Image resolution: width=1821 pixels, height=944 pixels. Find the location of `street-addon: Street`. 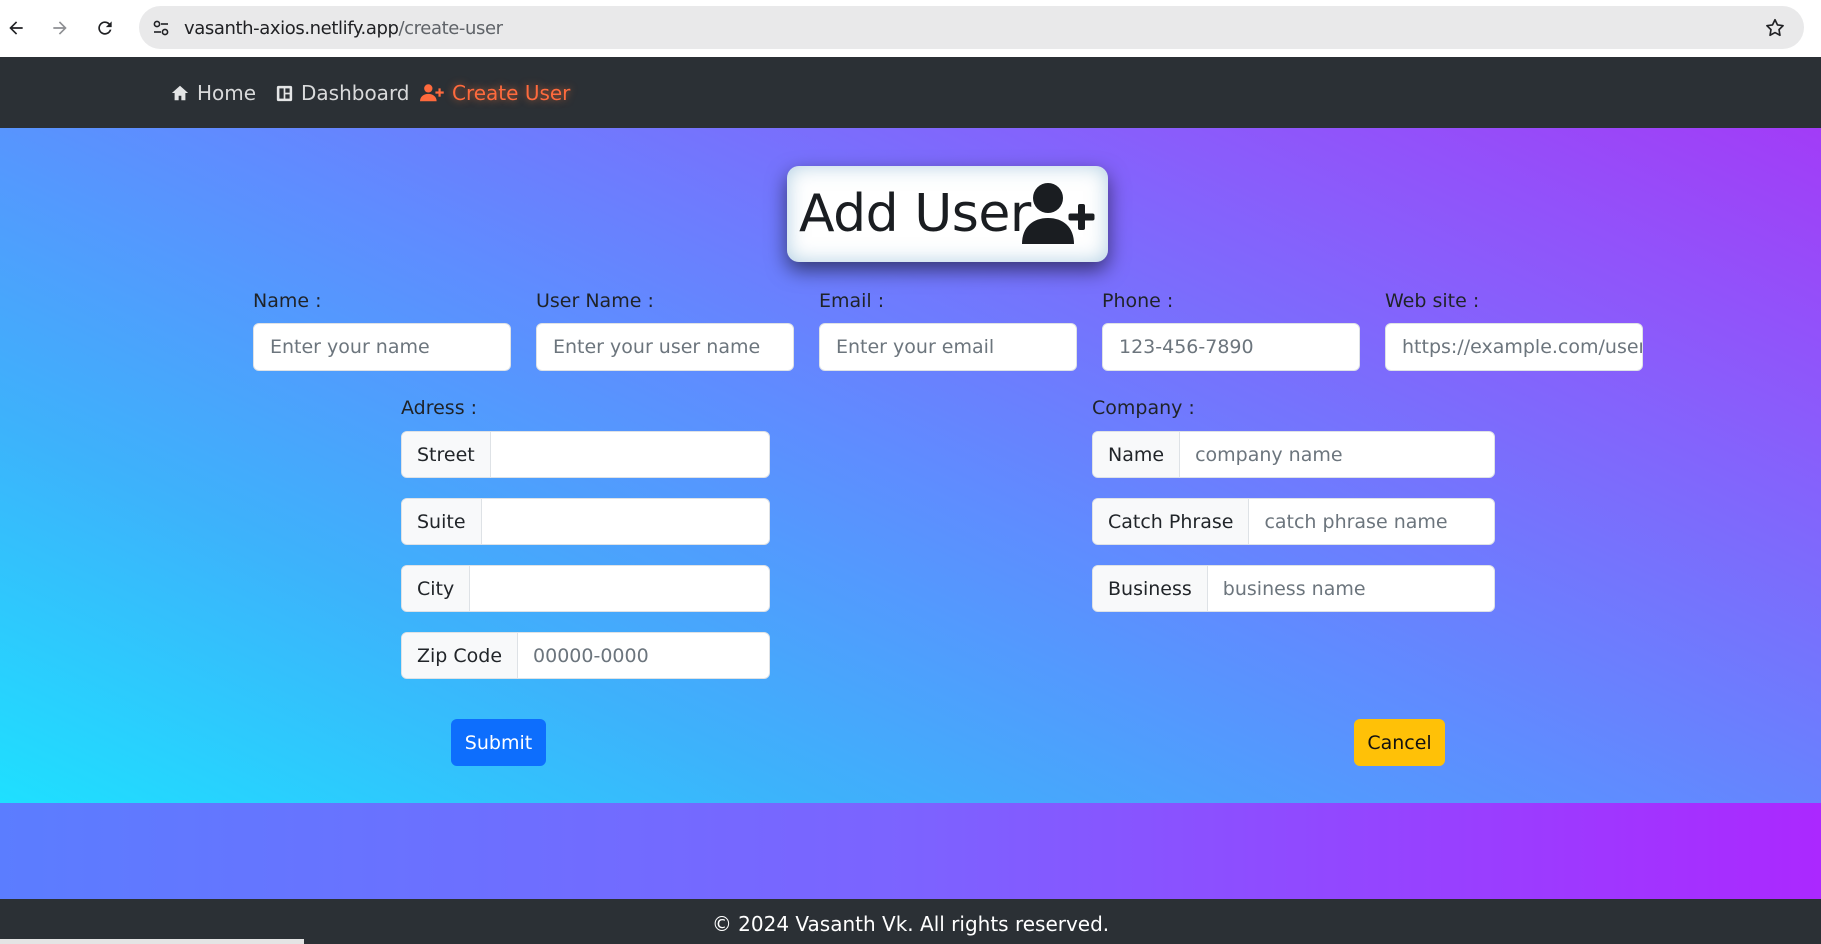

street-addon: Street is located at coordinates (446, 454).